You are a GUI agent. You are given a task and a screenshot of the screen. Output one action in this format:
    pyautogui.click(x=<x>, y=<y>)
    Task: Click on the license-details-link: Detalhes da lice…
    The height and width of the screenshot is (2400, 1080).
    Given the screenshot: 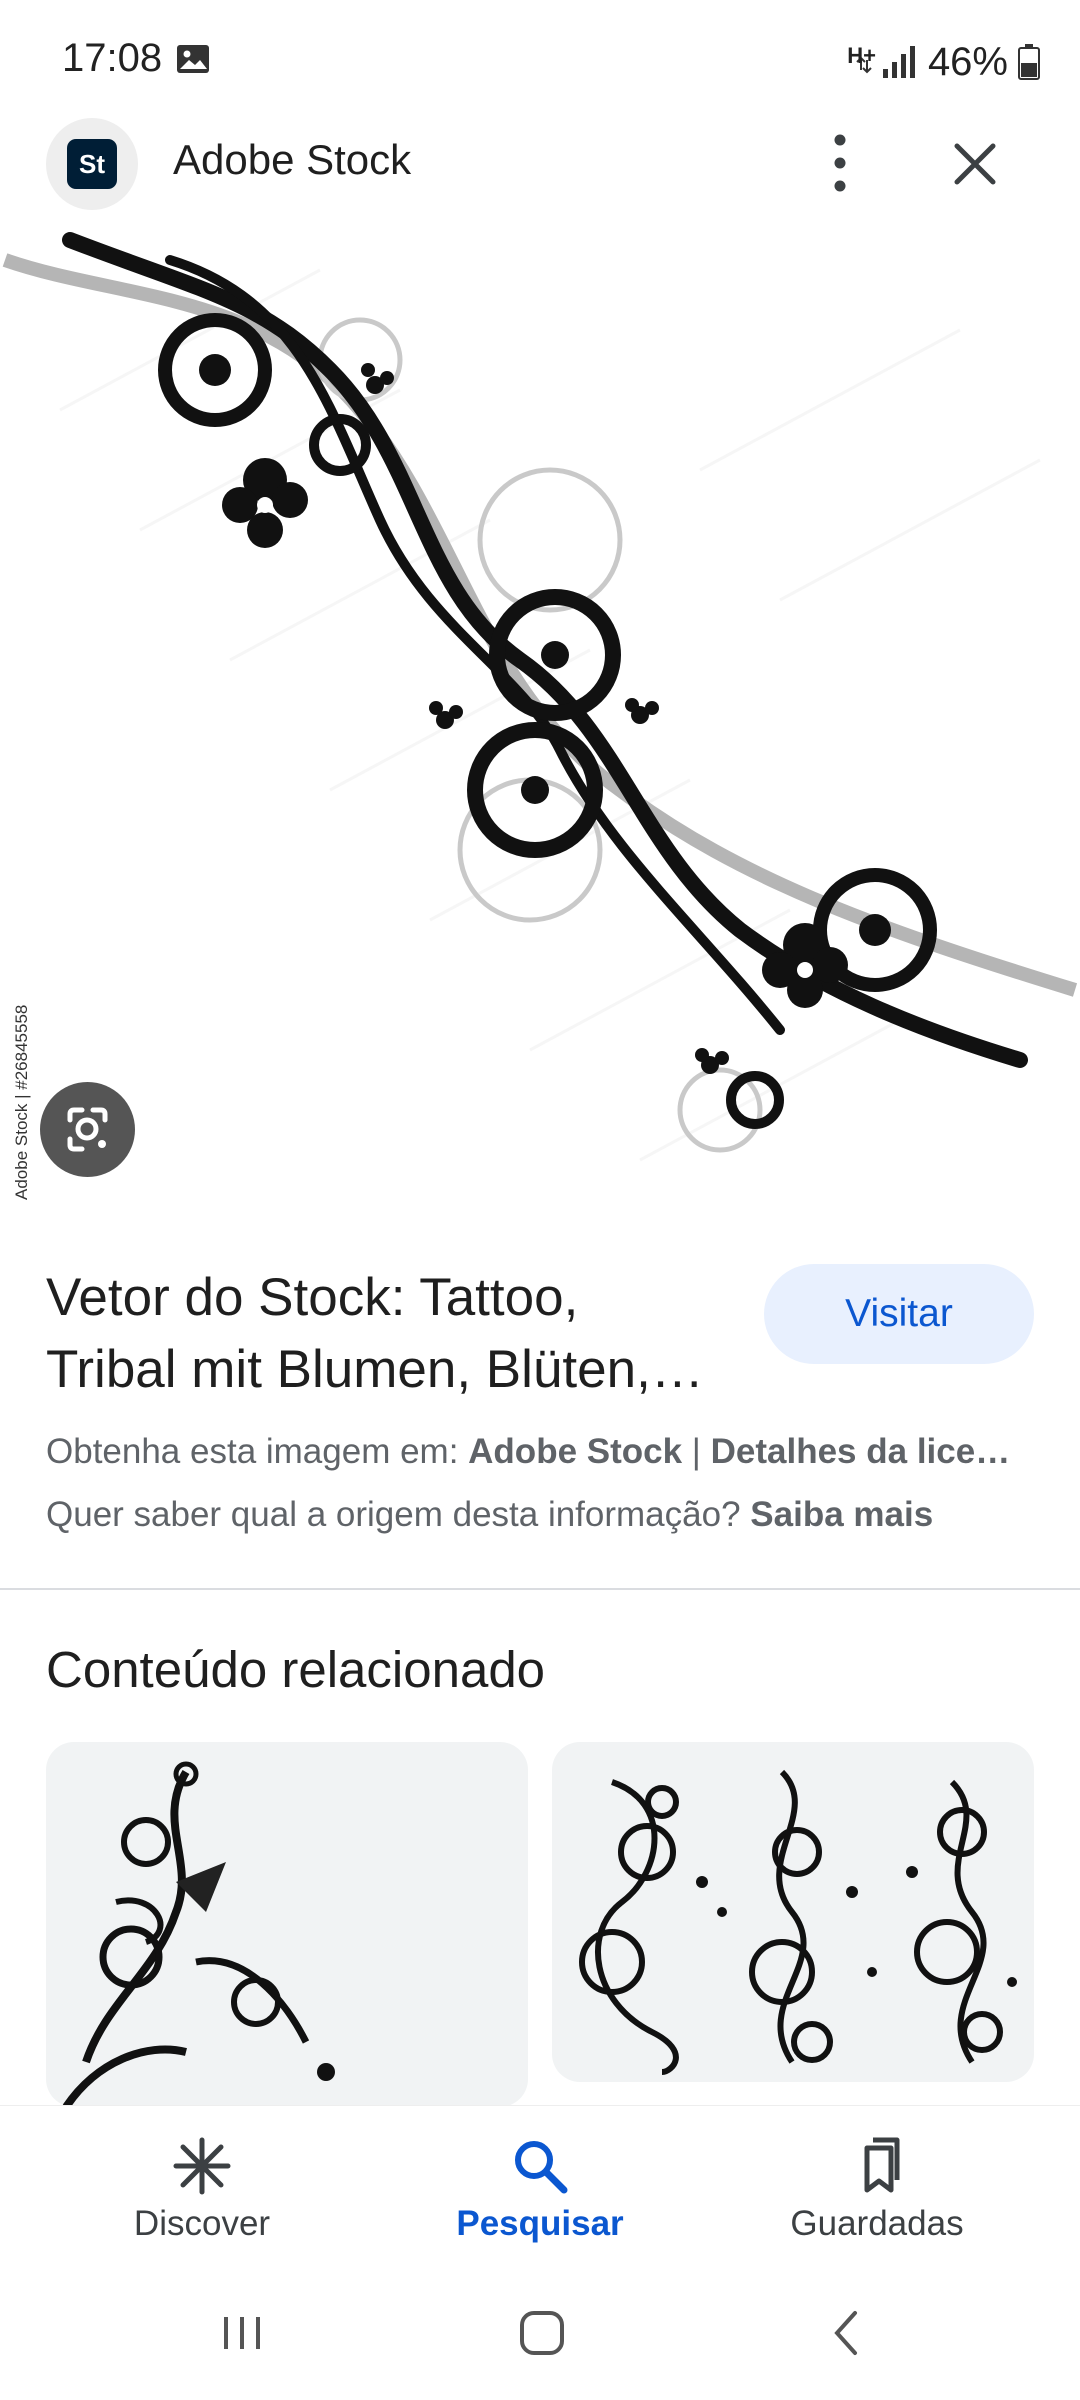 What is the action you would take?
    pyautogui.click(x=861, y=1451)
    